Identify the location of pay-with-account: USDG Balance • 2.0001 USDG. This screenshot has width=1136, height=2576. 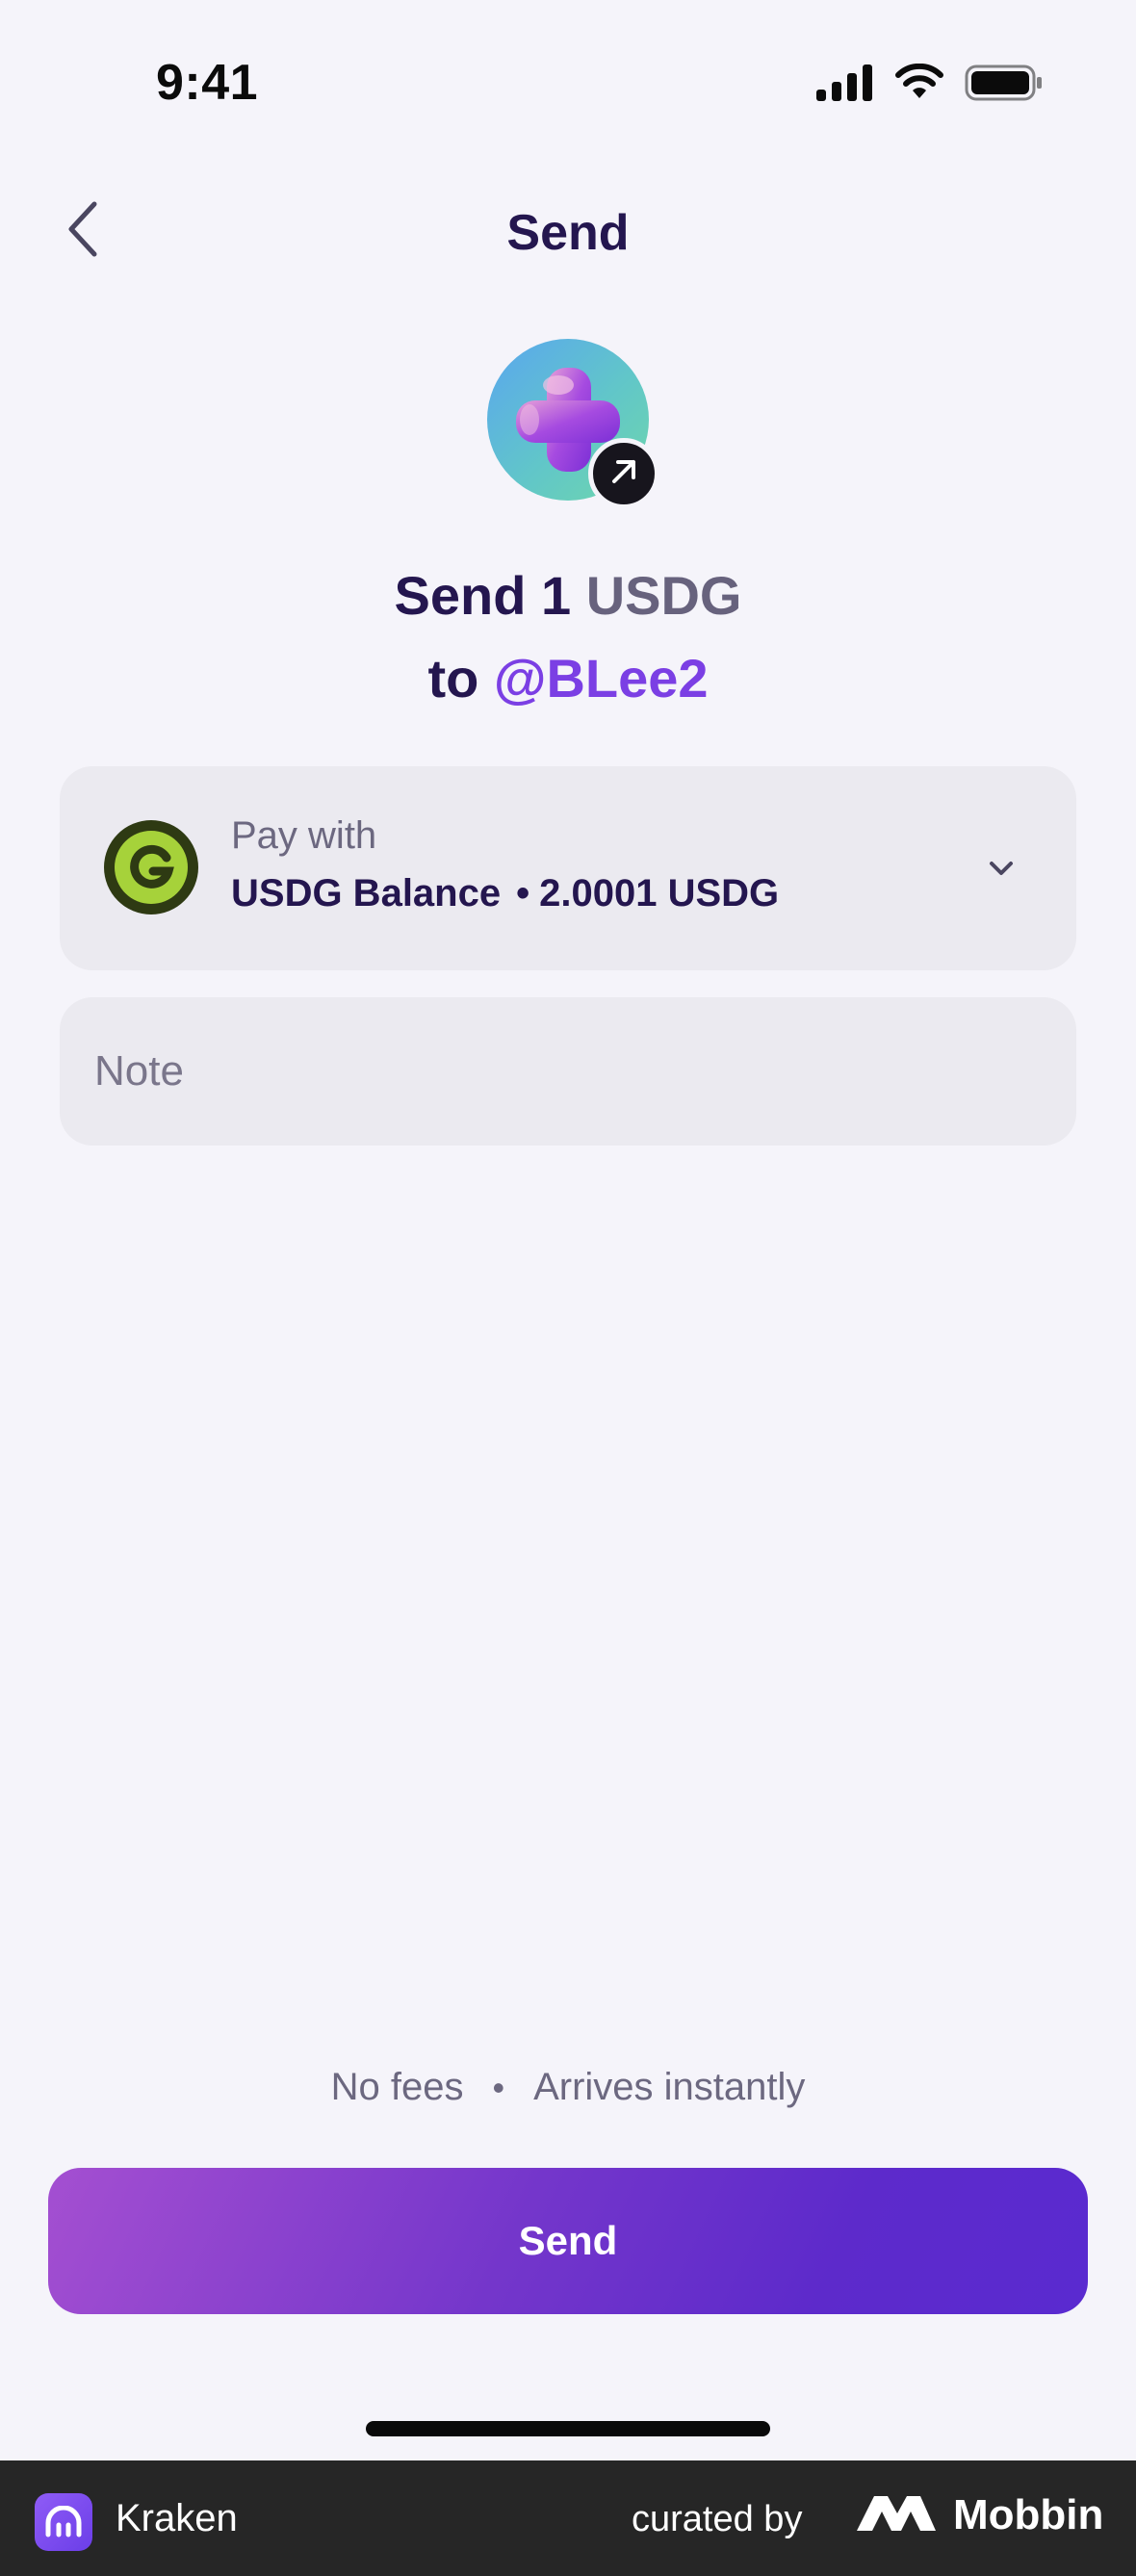
(505, 893).